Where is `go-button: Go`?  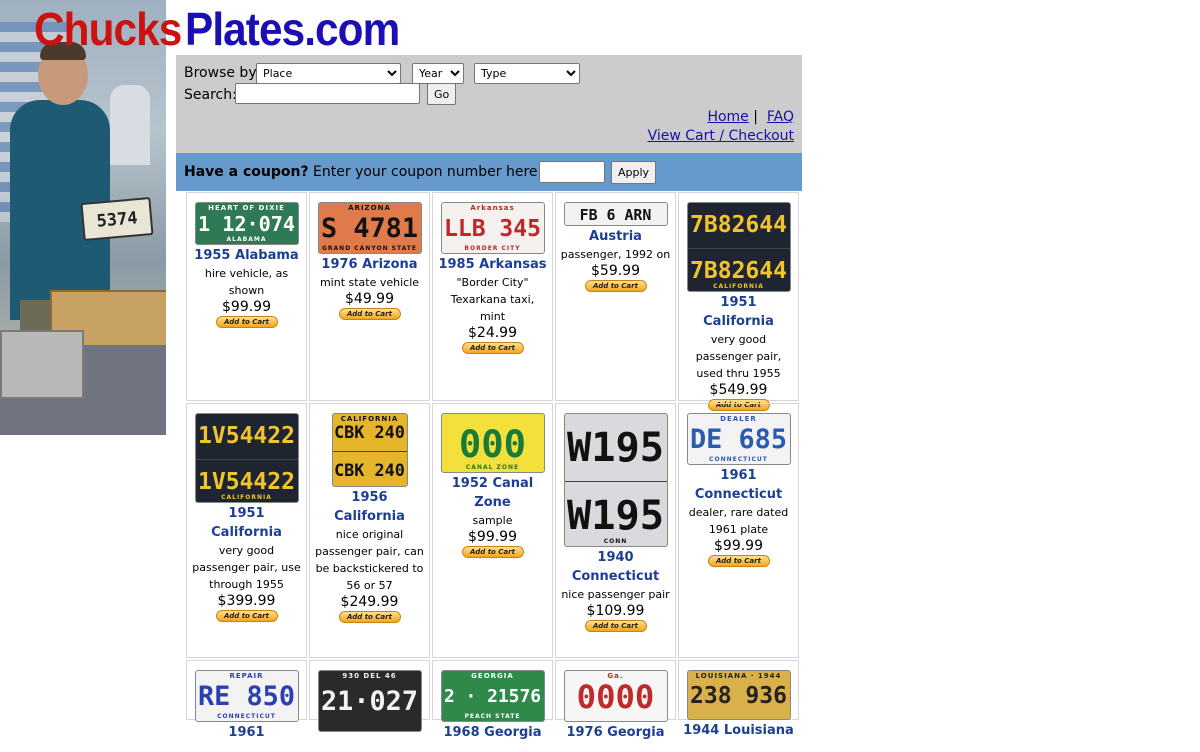 go-button: Go is located at coordinates (442, 94).